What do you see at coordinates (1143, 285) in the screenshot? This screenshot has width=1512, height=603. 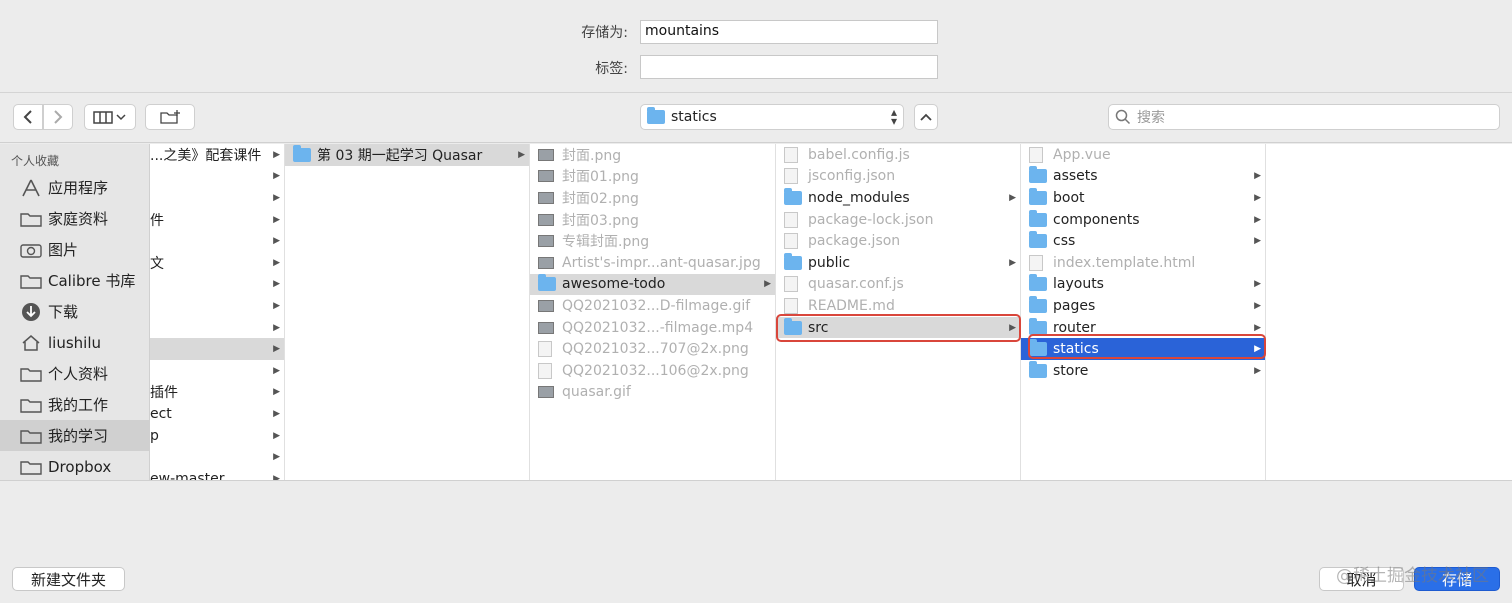 I see `file-row: layouts ▶` at bounding box center [1143, 285].